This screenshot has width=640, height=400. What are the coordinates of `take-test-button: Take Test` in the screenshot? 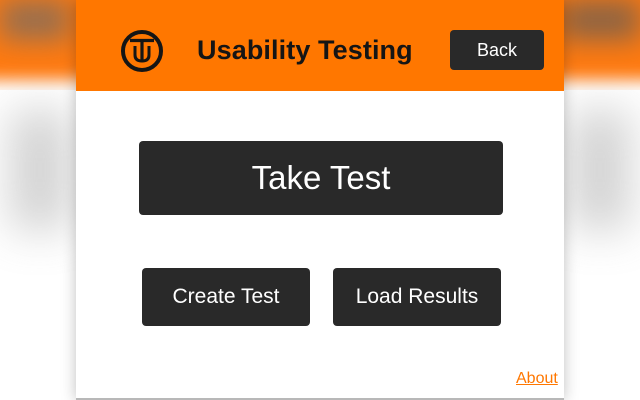 It's located at (321, 178).